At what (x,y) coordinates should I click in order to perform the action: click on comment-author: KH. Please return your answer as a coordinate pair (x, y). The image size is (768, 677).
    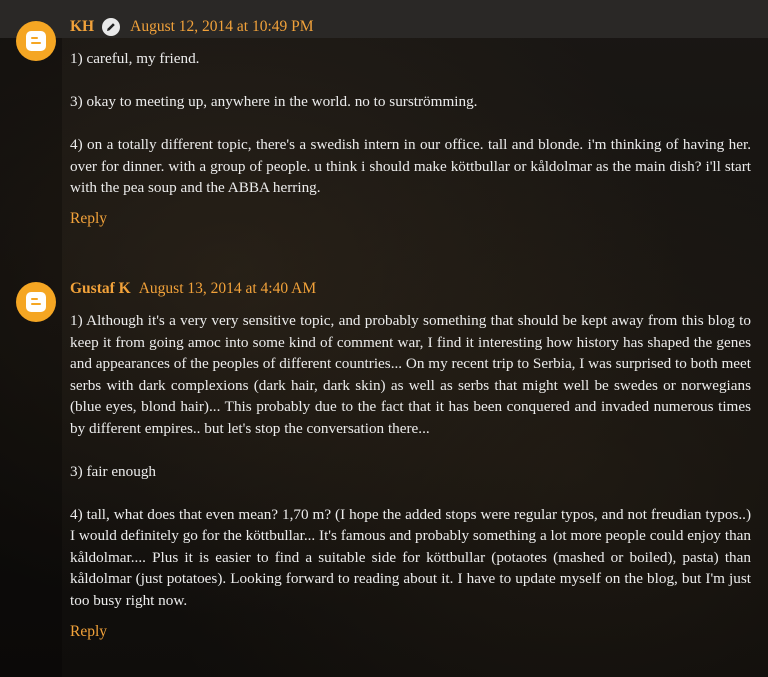
    Looking at the image, I should click on (82, 27).